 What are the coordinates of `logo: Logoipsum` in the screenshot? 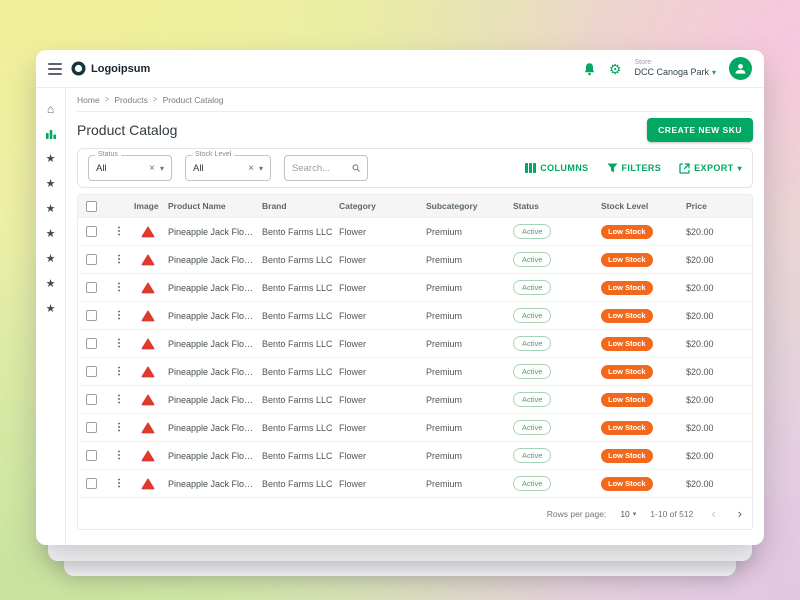 It's located at (110, 68).